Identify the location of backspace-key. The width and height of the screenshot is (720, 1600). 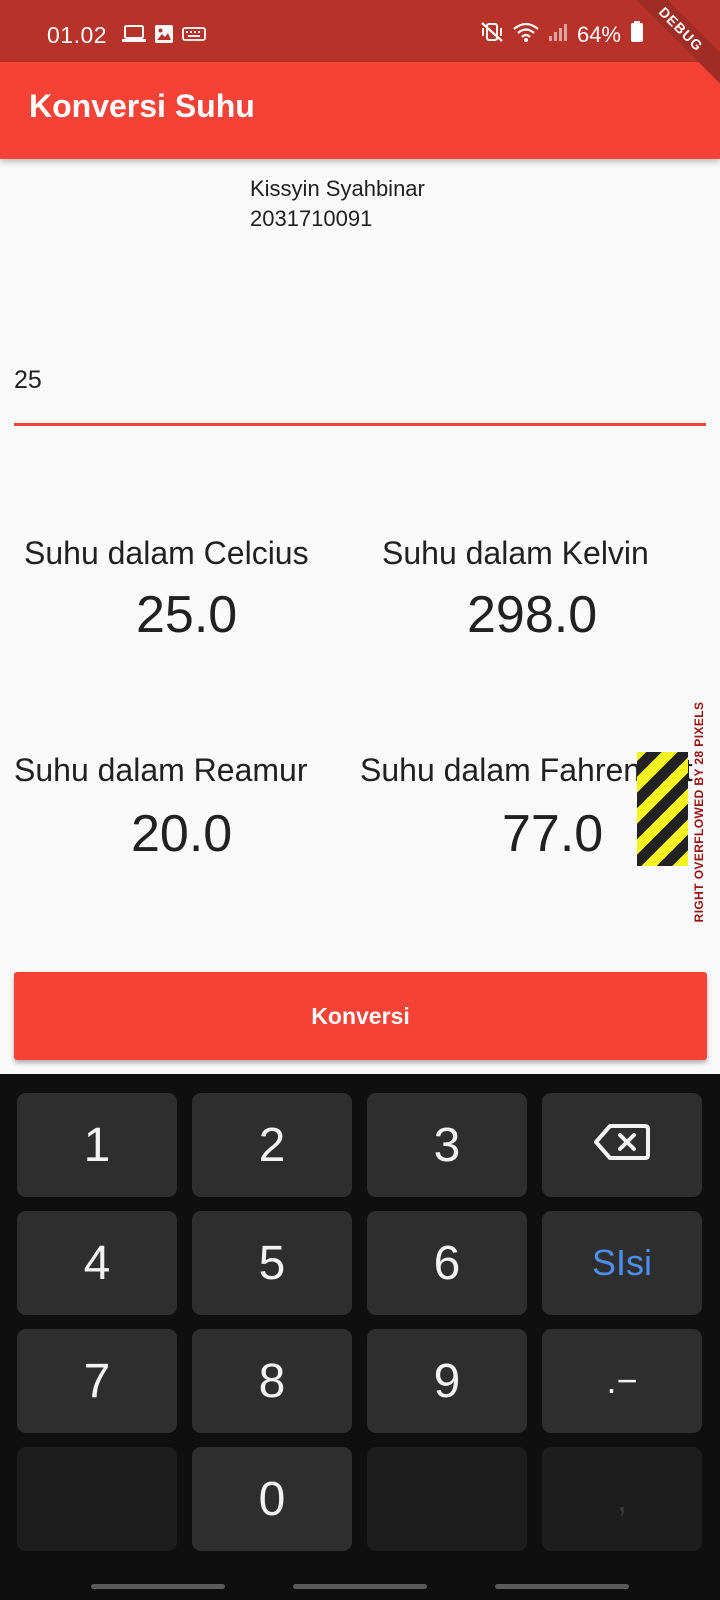
(622, 1145).